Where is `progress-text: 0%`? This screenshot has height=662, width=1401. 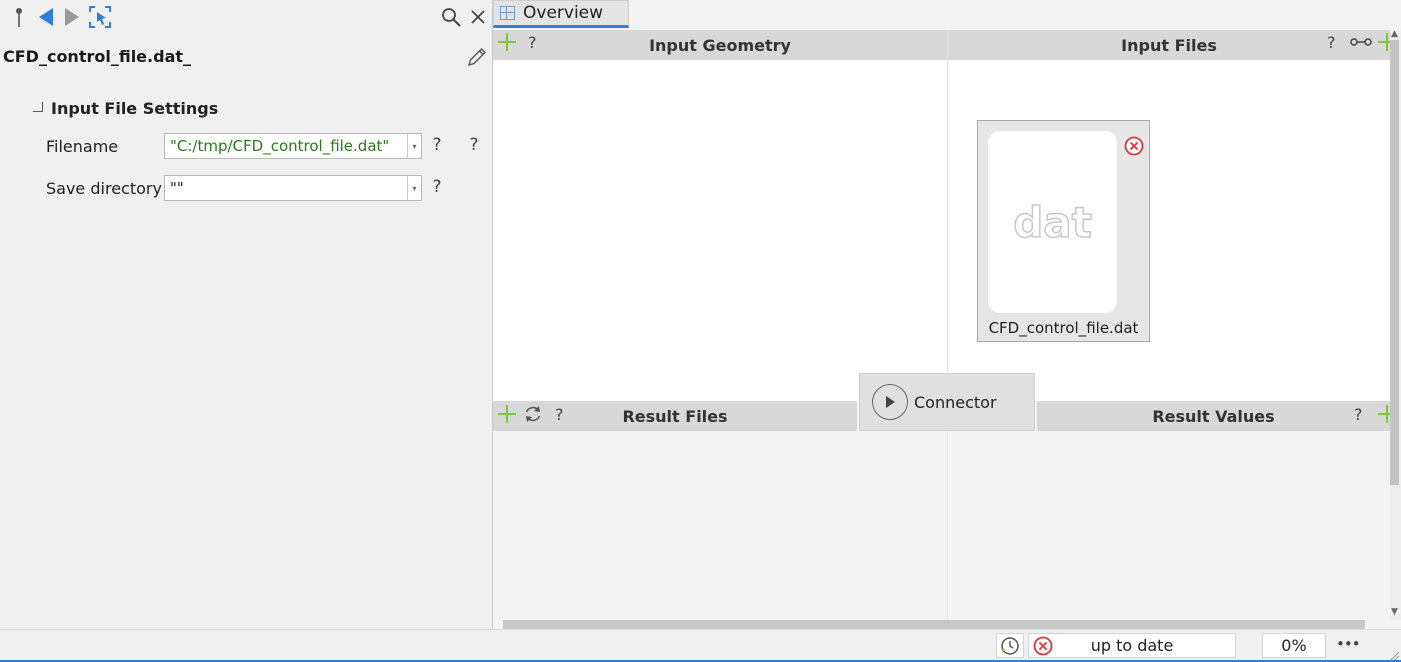
progress-text: 0% is located at coordinates (1294, 645).